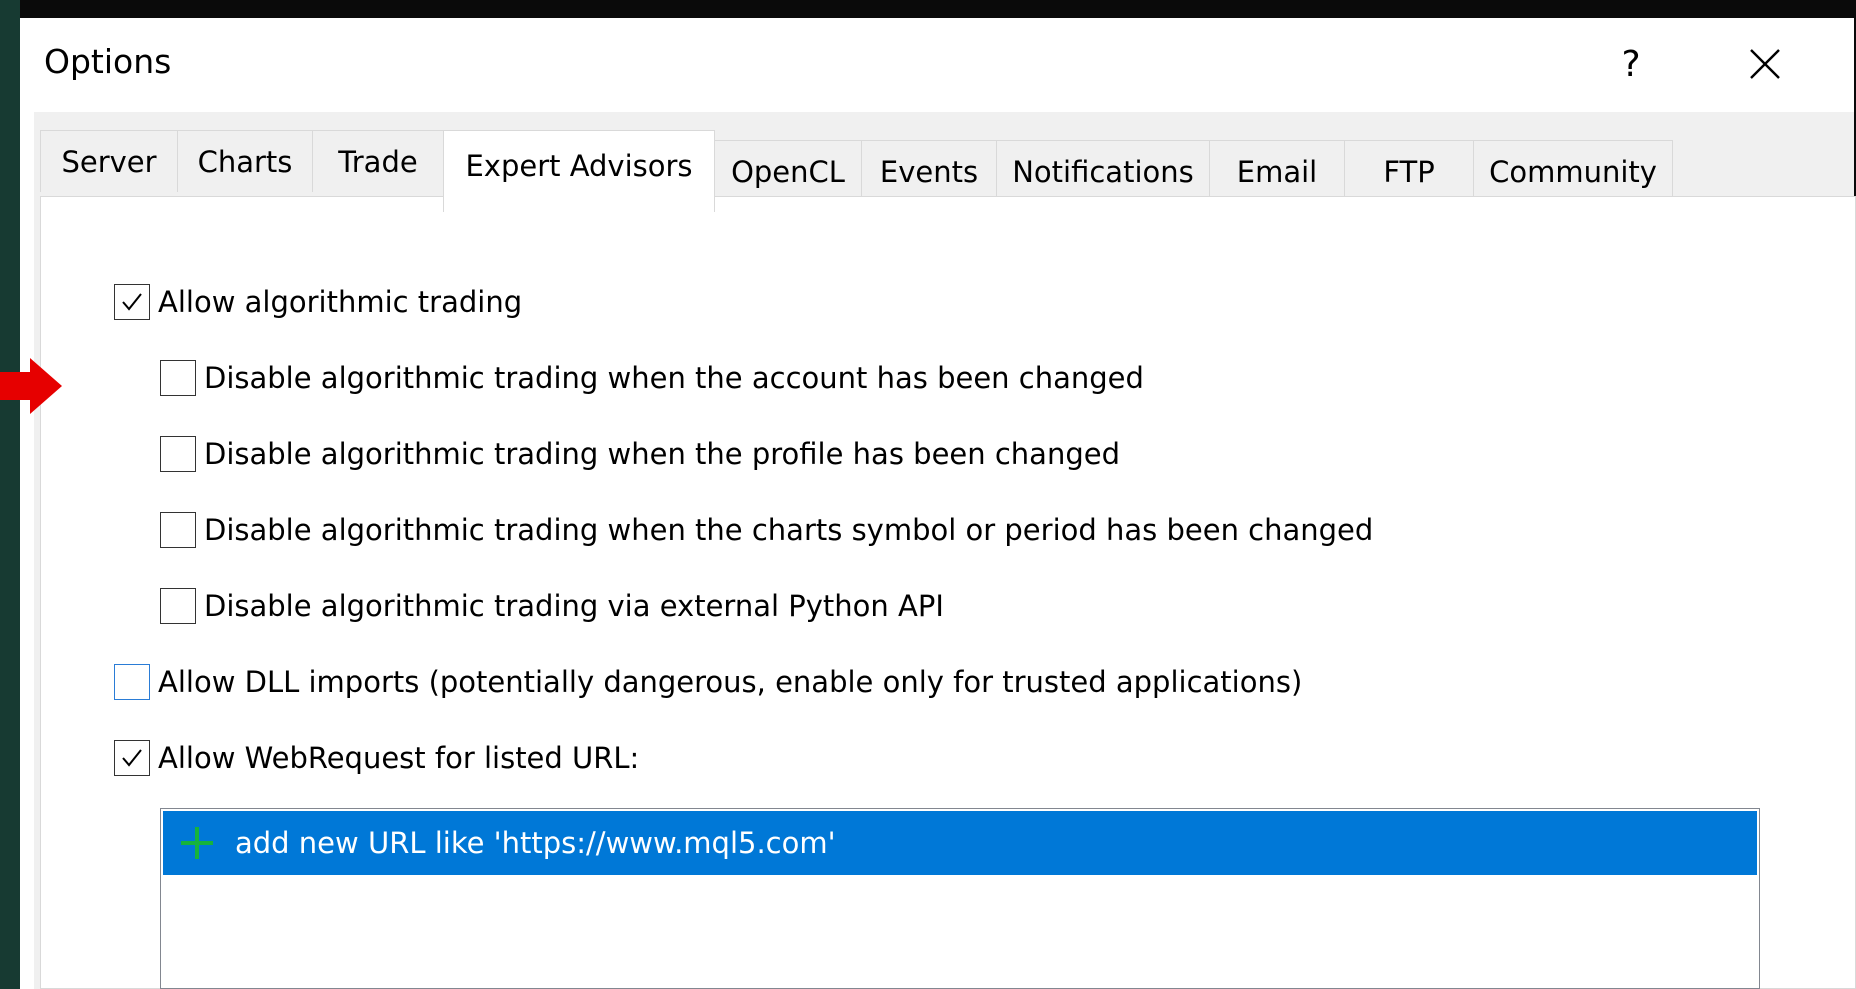  Describe the element at coordinates (1277, 171) in the screenshot. I see `tab-email: Email` at that location.